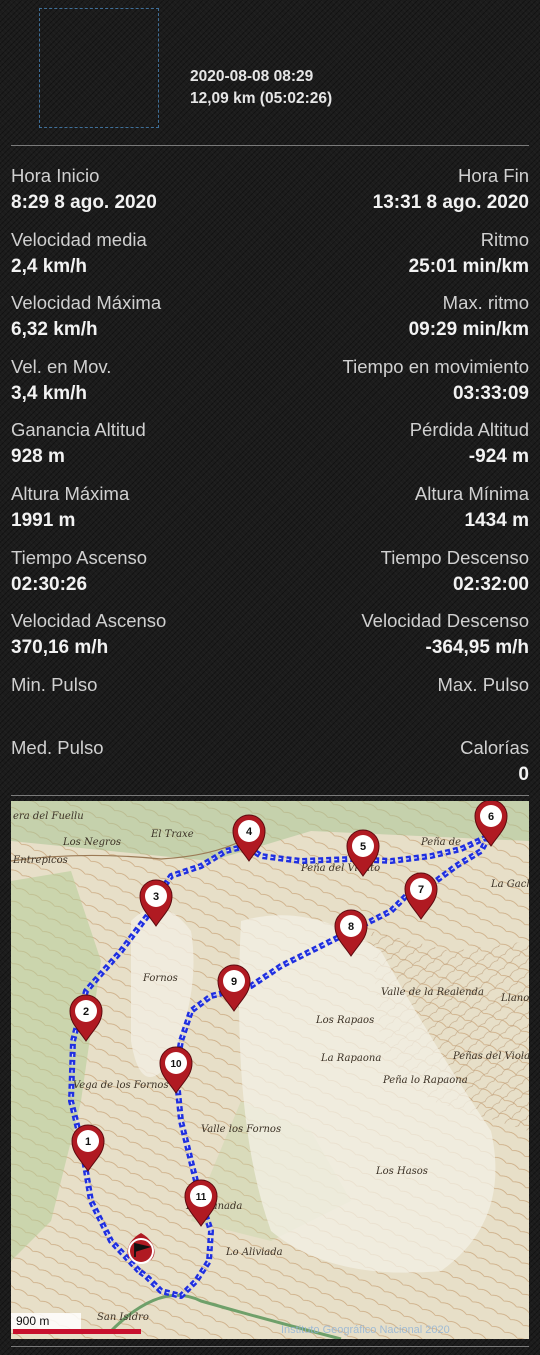  I want to click on waypoint-label: 2, so click(86, 1012).